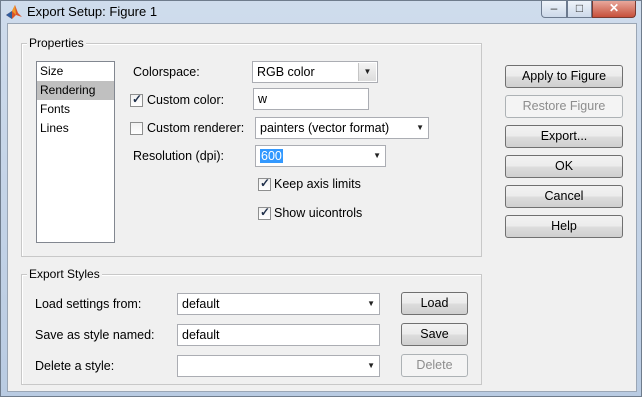  Describe the element at coordinates (278, 304) in the screenshot. I see `load-style-dropdown: default ▼` at that location.